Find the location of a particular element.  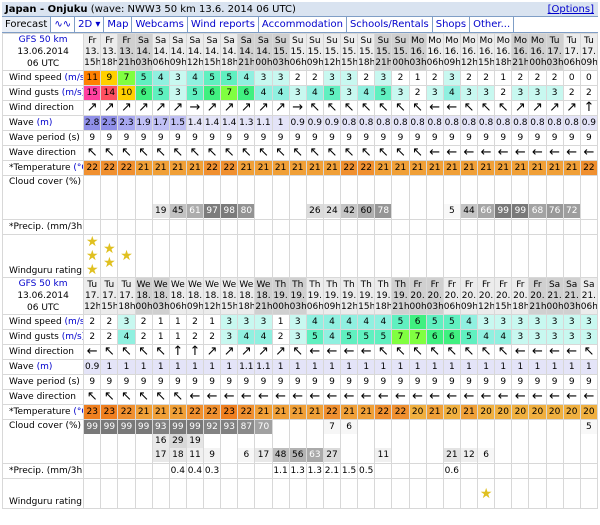

wind-direction-arrow-icon: ↖ is located at coordinates (383, 108).